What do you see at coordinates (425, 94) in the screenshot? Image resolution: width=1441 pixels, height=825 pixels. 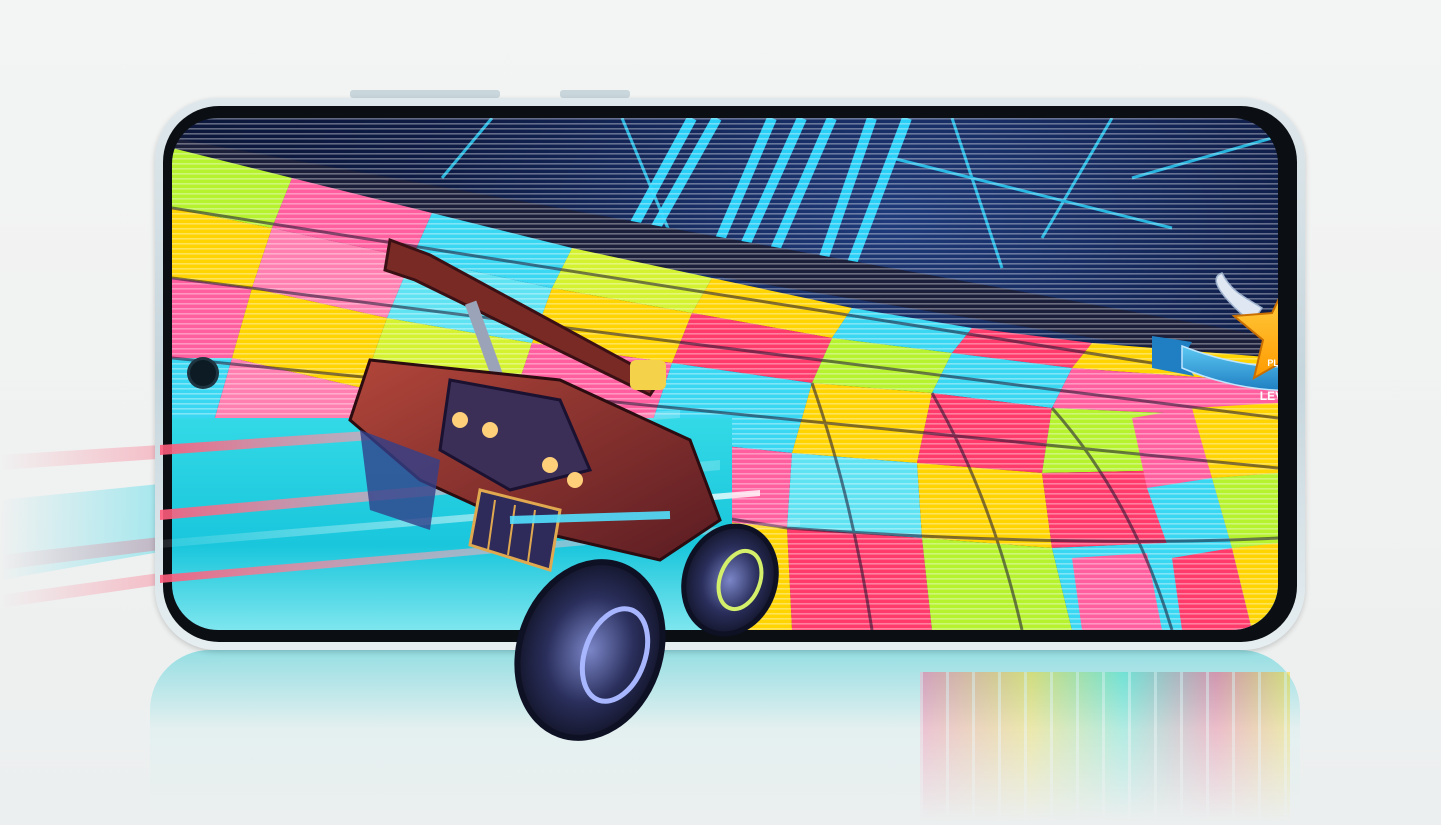 I see `volume-button` at bounding box center [425, 94].